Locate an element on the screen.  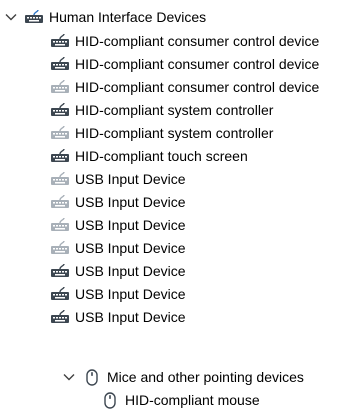
tree-node-hid-compliant-mouse: HID-compliant mouse is located at coordinates (180, 400).